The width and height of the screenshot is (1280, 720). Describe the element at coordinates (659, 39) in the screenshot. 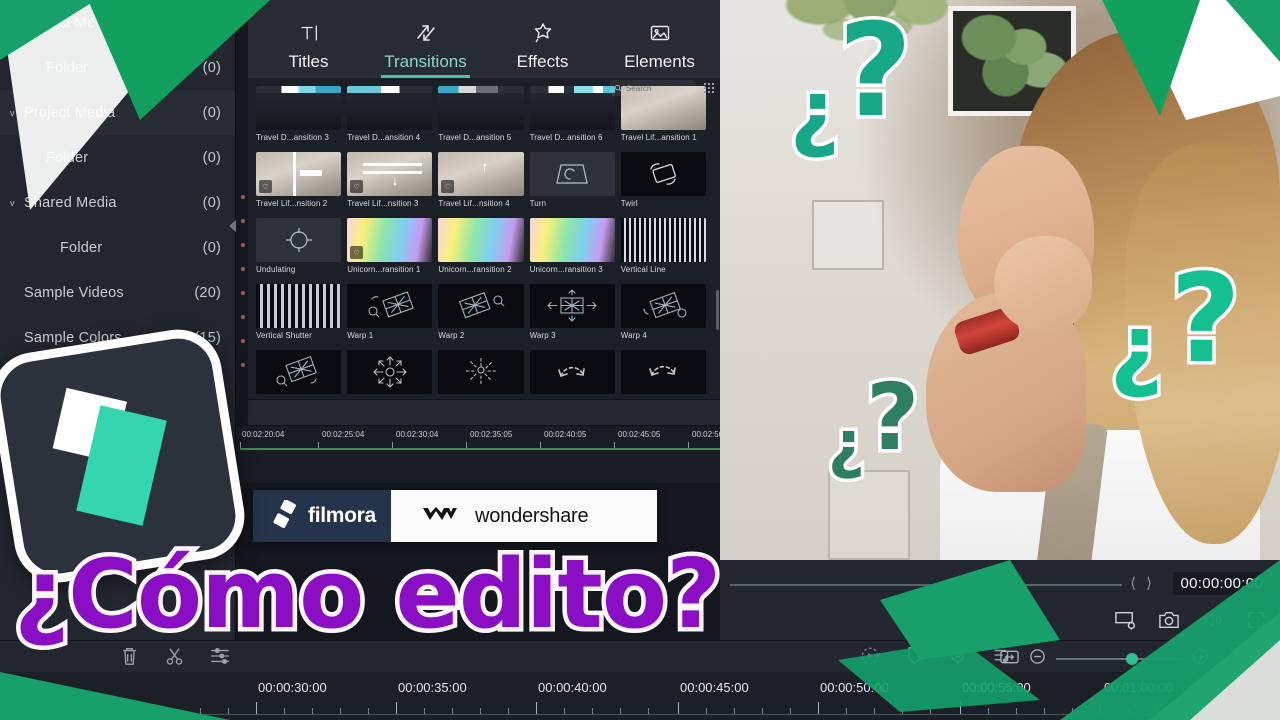

I see `tab-elements: Elements` at that location.